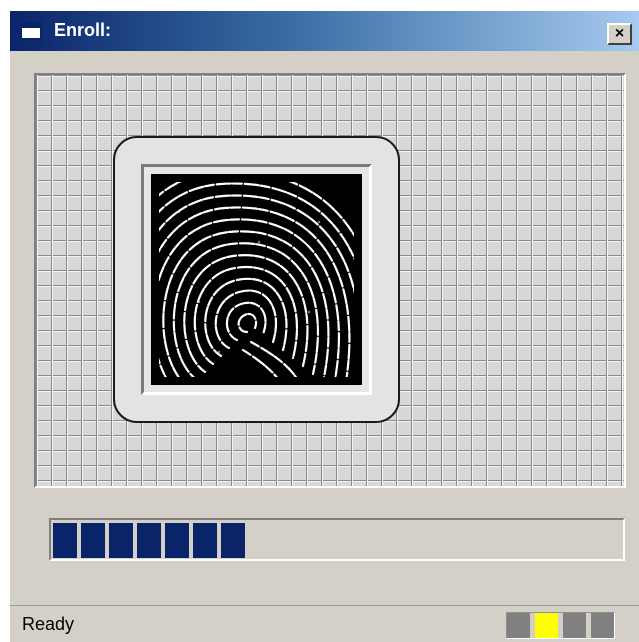 This screenshot has height=642, width=639. Describe the element at coordinates (48, 624) in the screenshot. I see `status-text: Ready` at that location.